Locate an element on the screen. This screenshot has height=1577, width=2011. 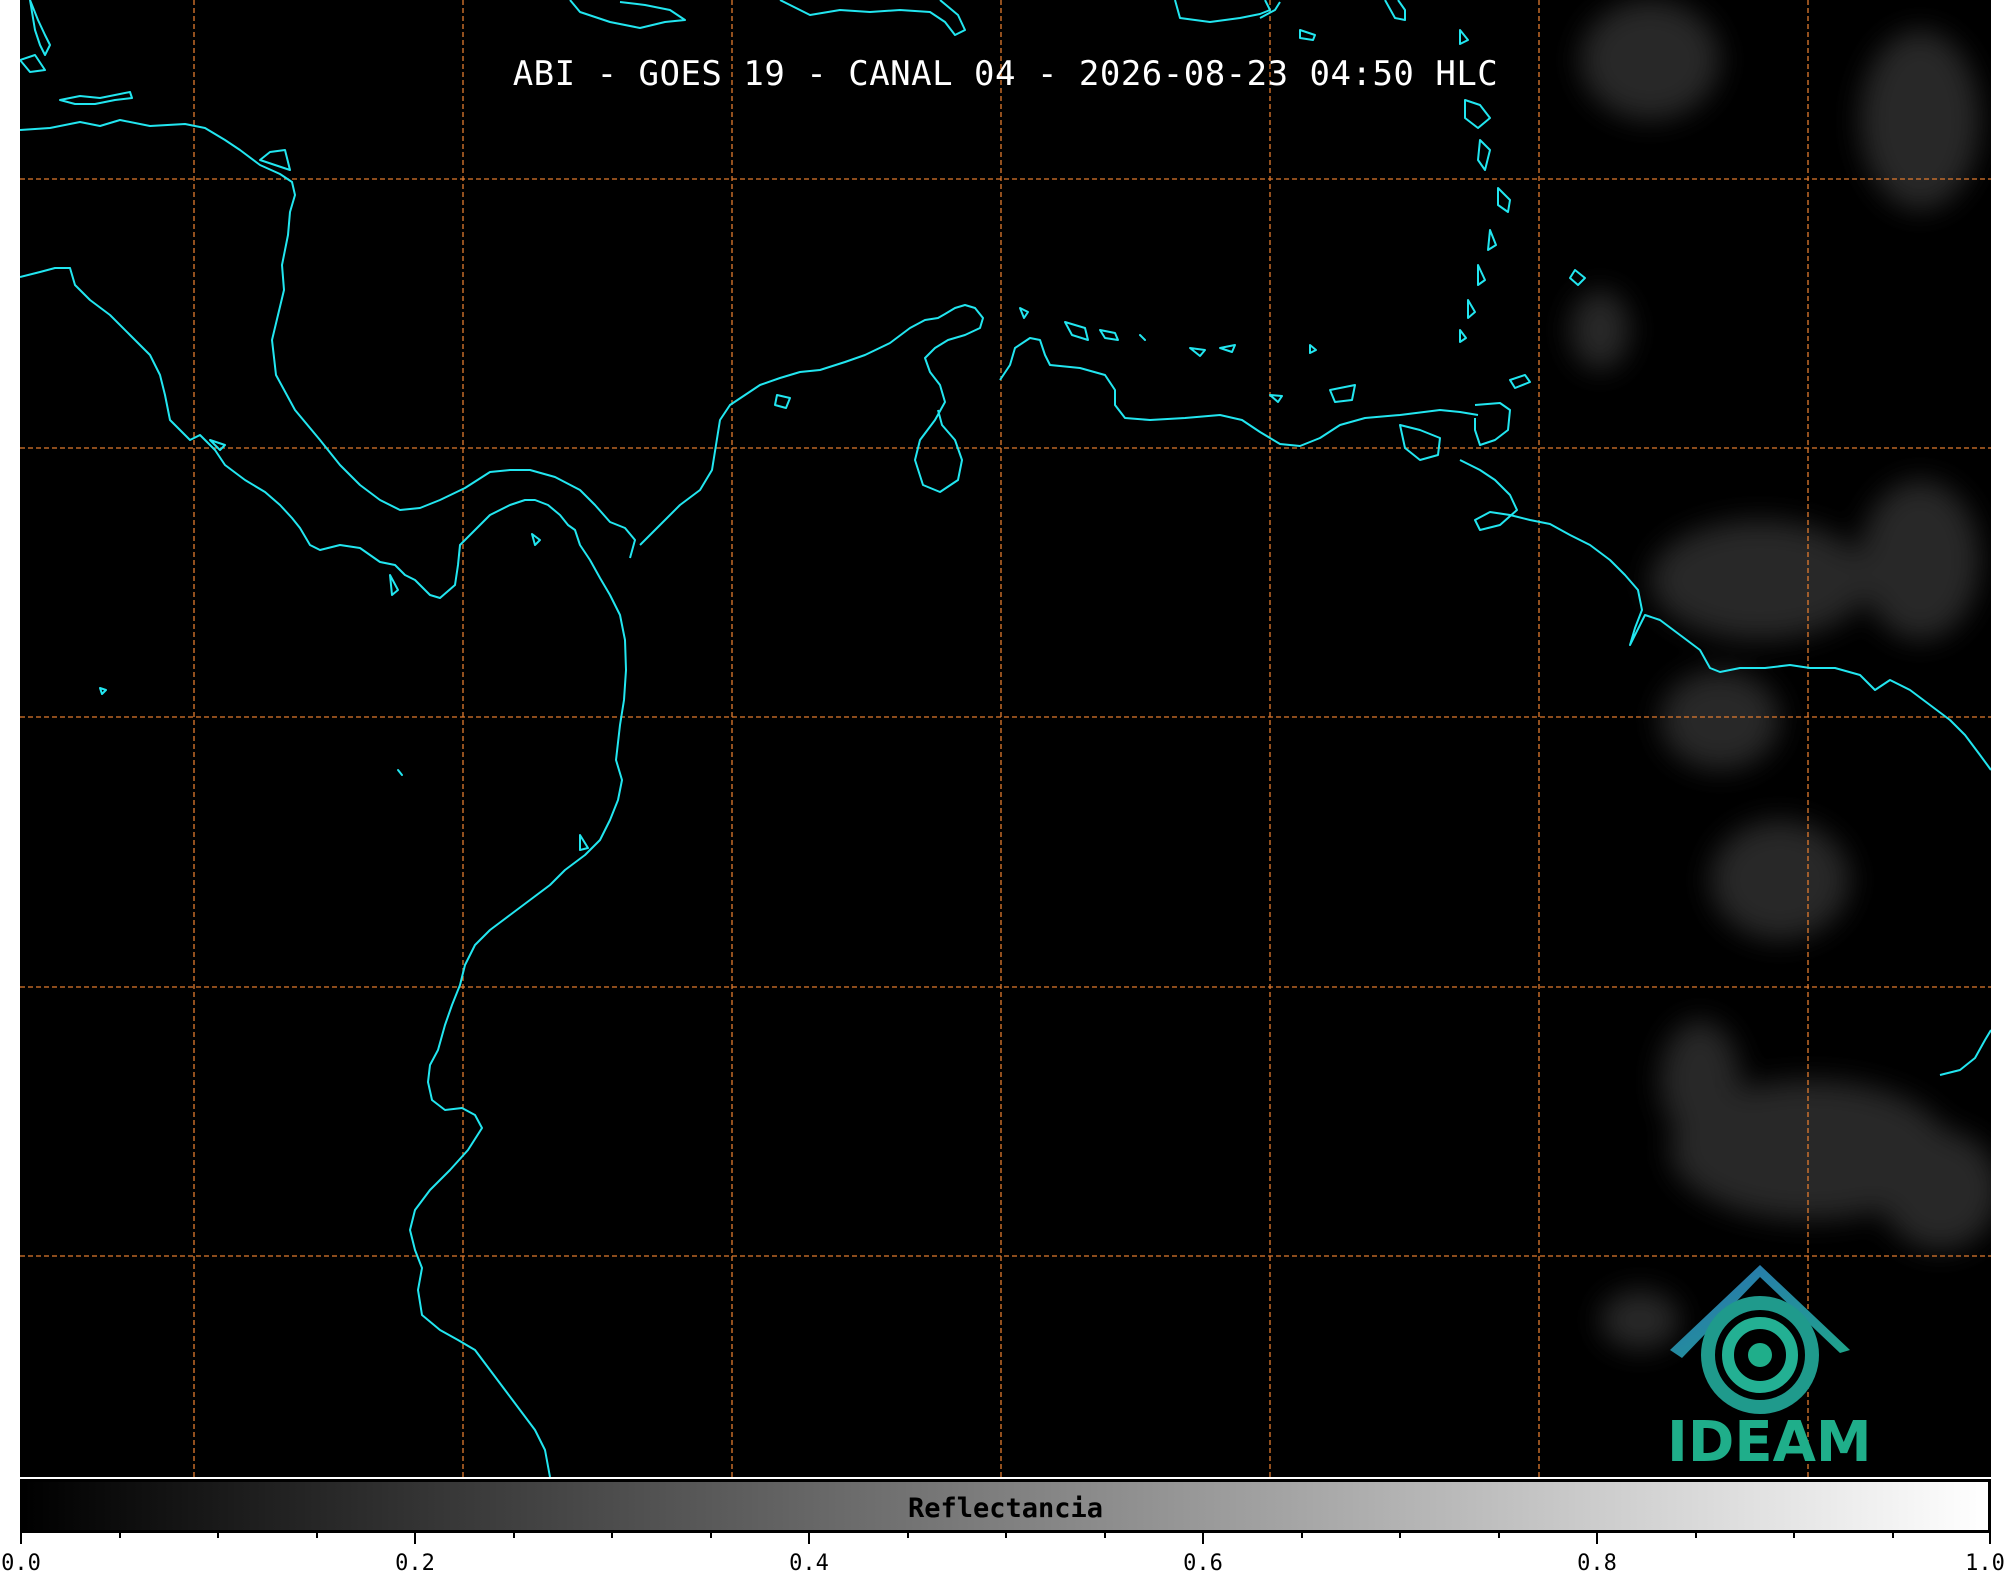
colorbar-tick-label: 0.6 is located at coordinates (1203, 1563).